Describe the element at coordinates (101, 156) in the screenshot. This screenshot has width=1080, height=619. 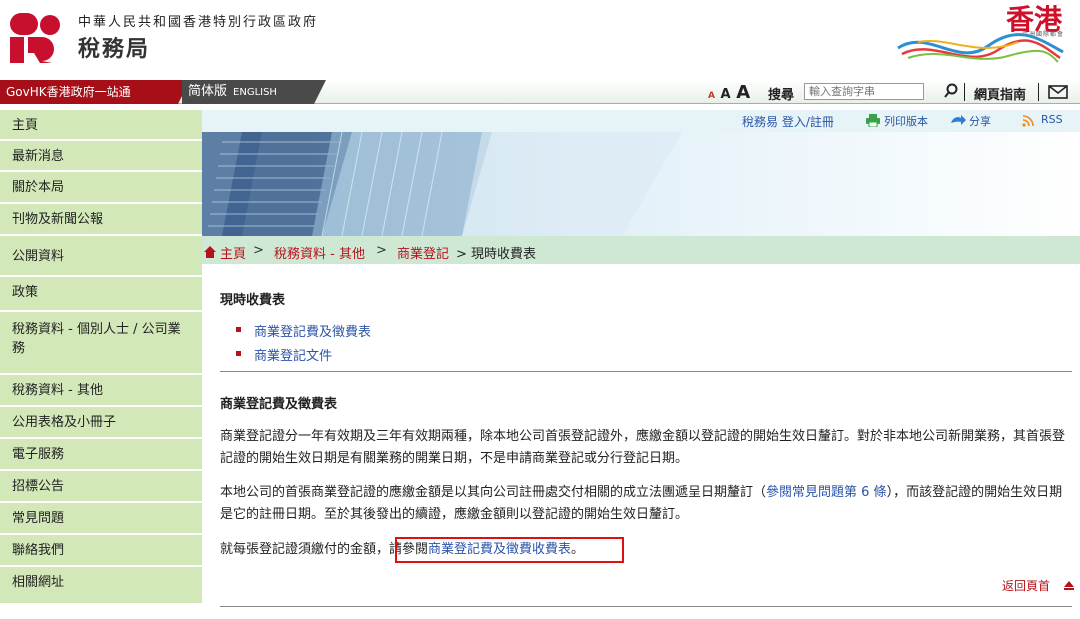
I see `sidebar-item-news: 最新消息` at that location.